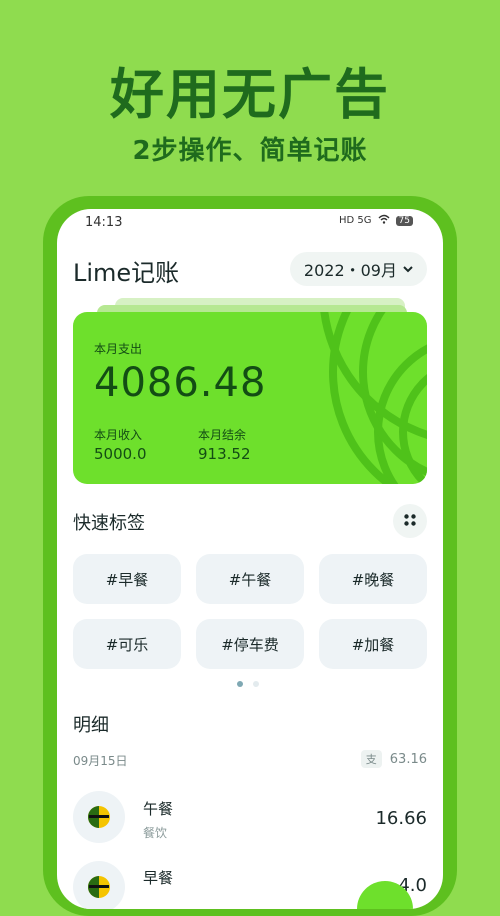 The width and height of the screenshot is (500, 916). I want to click on breakfast-category-icon, so click(99, 885).